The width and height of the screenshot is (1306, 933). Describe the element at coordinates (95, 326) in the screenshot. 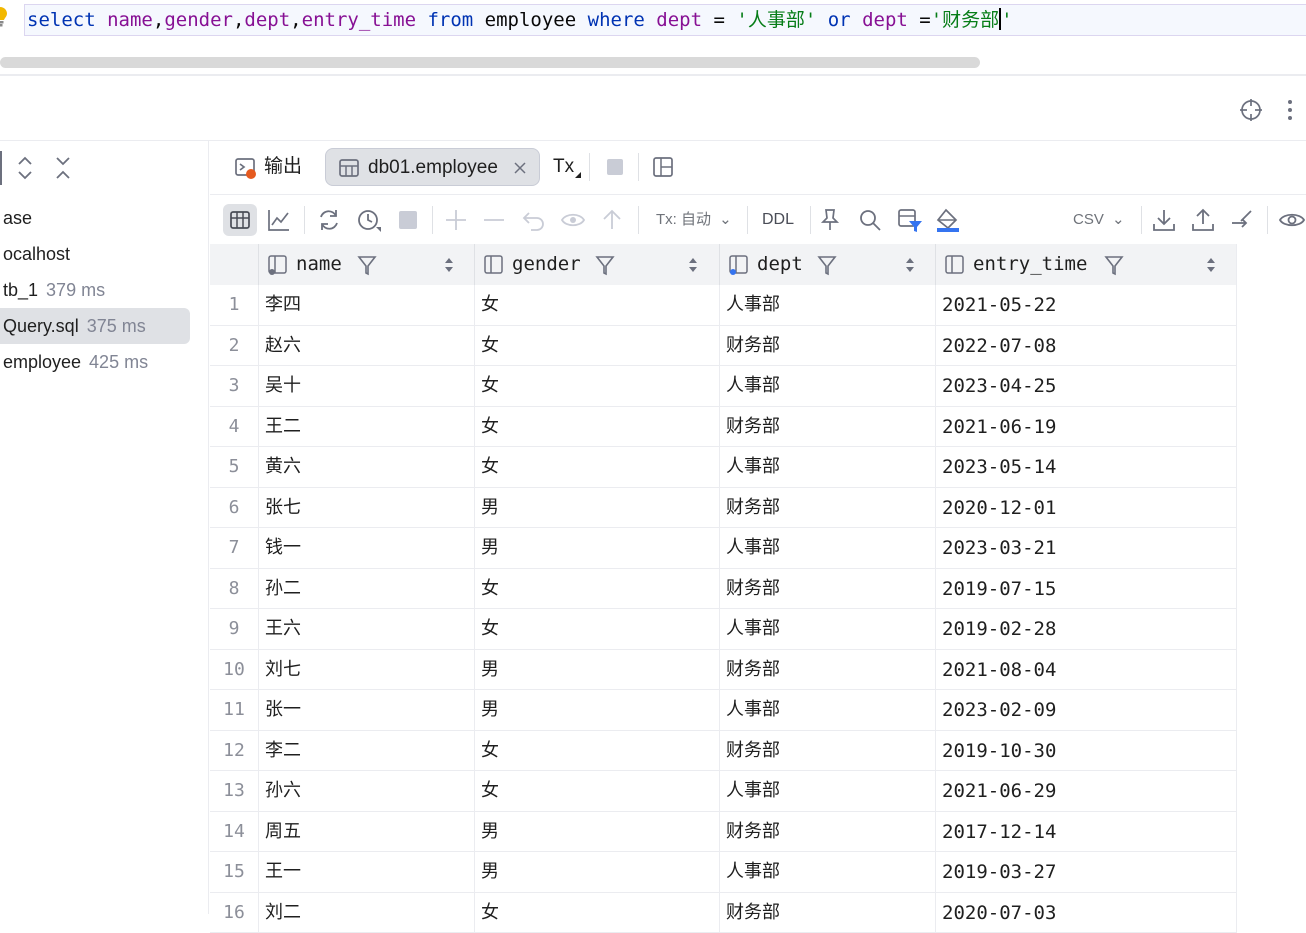

I see `tree-item: Query.sql375 ms` at that location.